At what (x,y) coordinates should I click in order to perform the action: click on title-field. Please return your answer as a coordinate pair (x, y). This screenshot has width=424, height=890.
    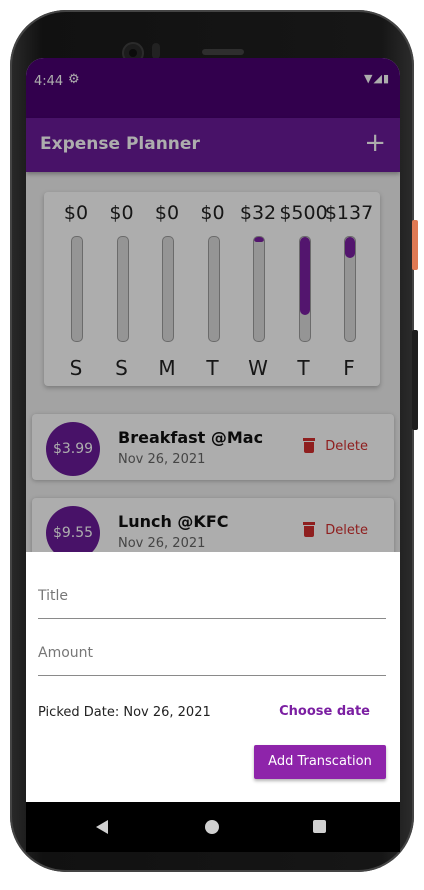
    Looking at the image, I should click on (212, 598).